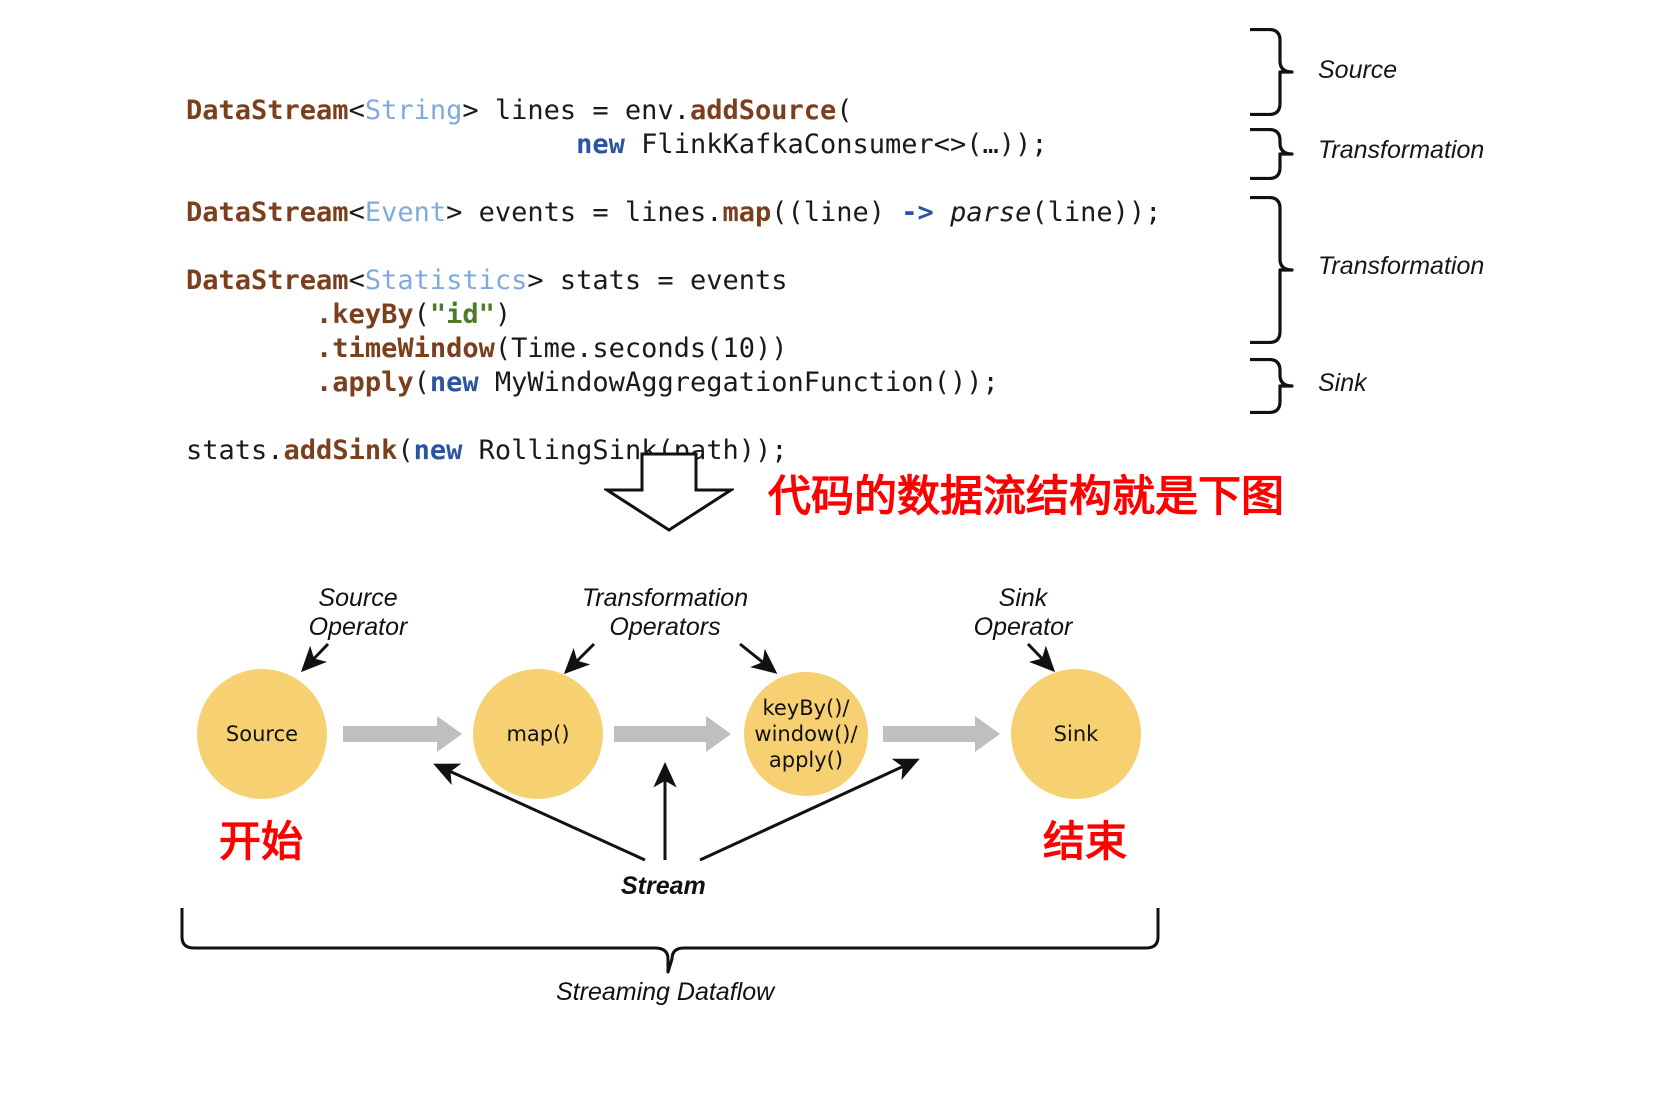 The width and height of the screenshot is (1656, 1108). Describe the element at coordinates (315, 657) in the screenshot. I see `pointer-source-operator` at that location.